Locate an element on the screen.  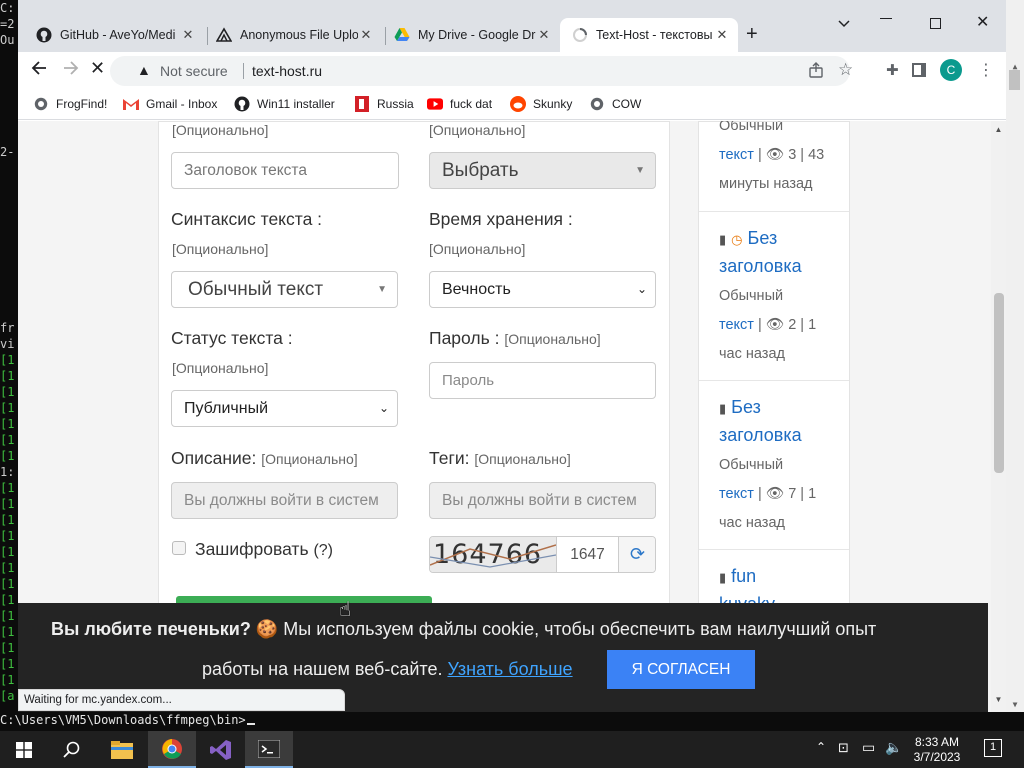
file-explorer-icon is located at coordinates (122, 749).